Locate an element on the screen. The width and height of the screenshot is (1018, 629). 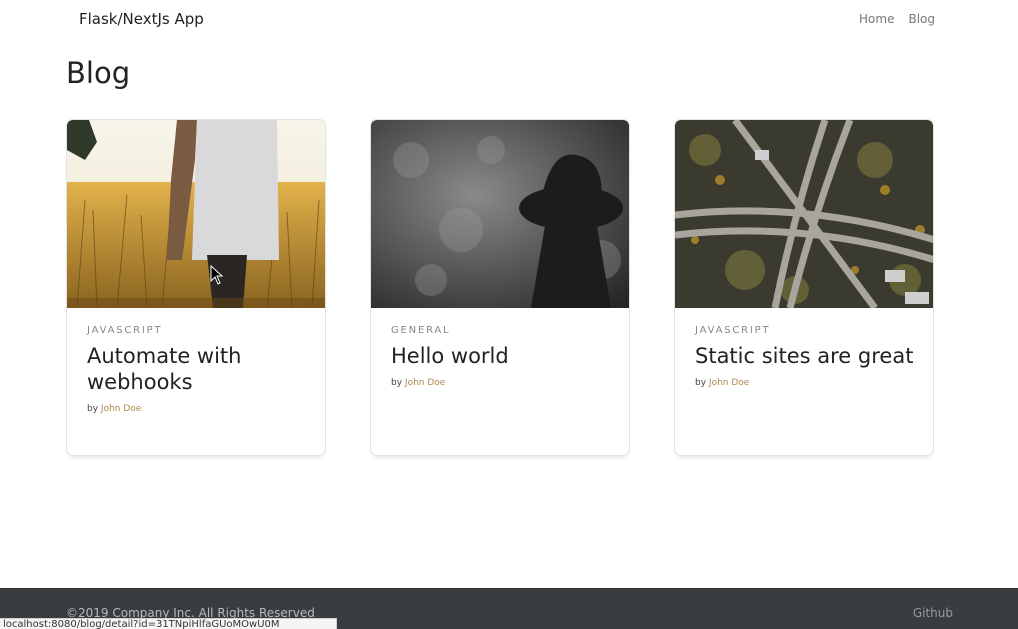
post-category: GENERAL is located at coordinates (421, 330).